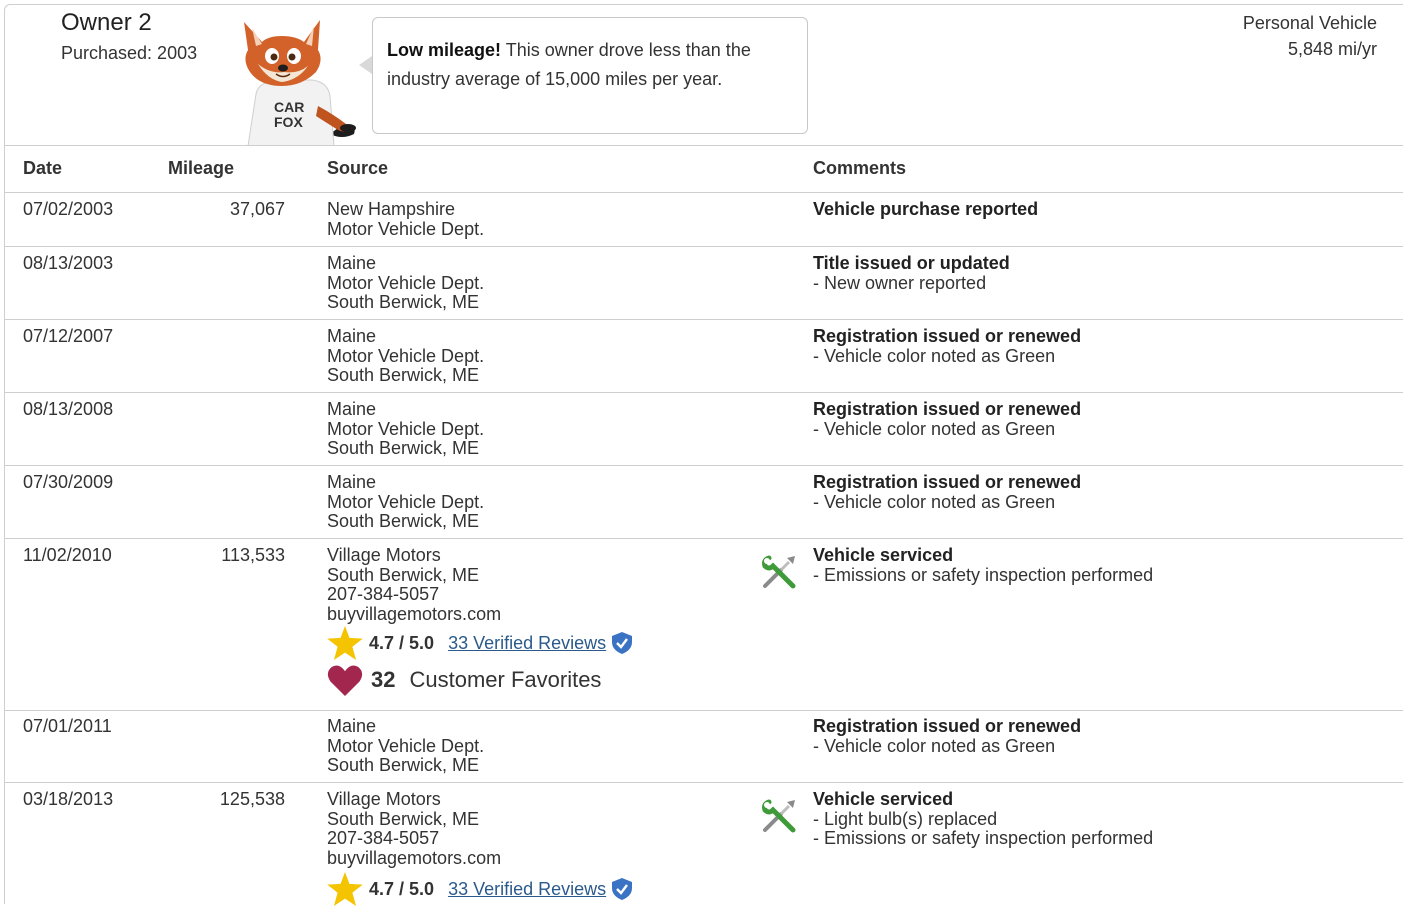 The width and height of the screenshot is (1403, 906). Describe the element at coordinates (257, 209) in the screenshot. I see `record-mileage: 37,067` at that location.